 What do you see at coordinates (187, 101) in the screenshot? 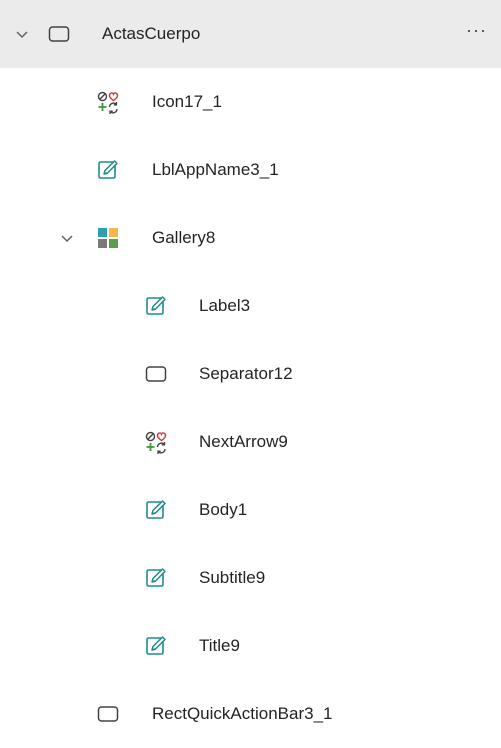
I see `tree-row-label: Icon17_1` at bounding box center [187, 101].